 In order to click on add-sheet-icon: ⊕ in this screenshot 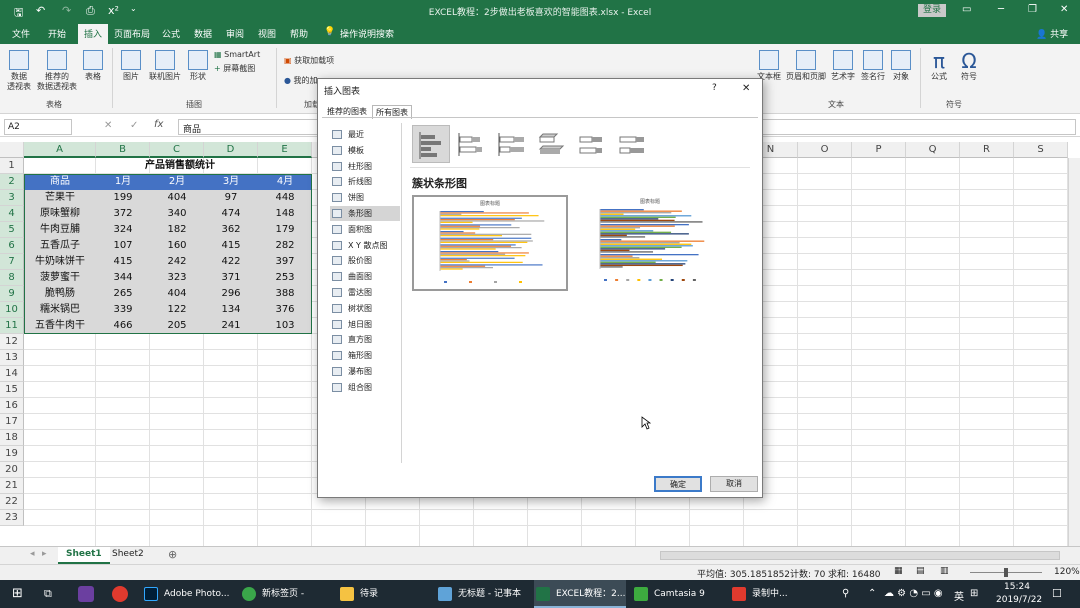, I will do `click(172, 554)`.